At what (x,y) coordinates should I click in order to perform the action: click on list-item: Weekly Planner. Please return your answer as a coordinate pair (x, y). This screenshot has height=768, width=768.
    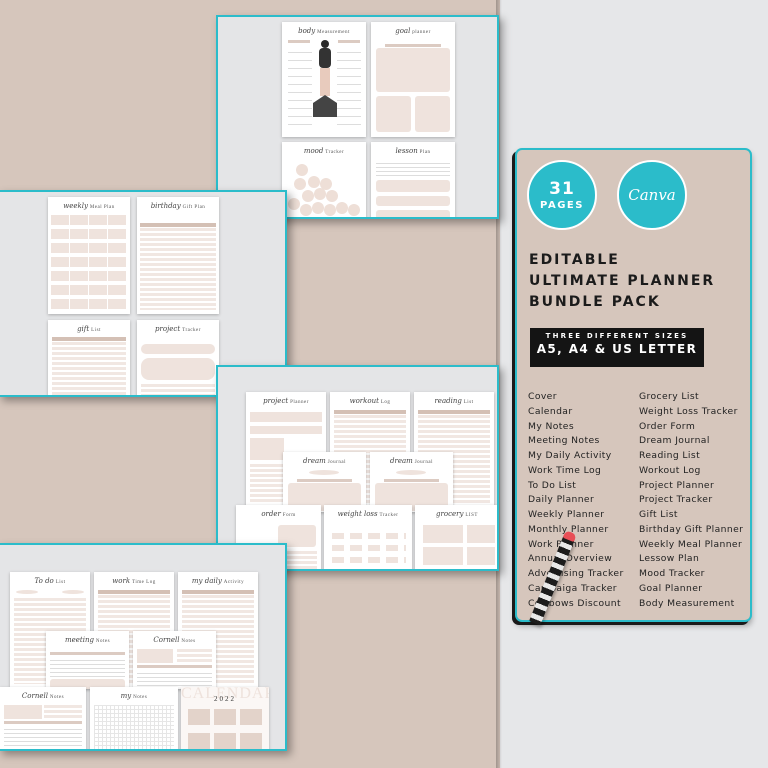
    Looking at the image, I should click on (566, 514).